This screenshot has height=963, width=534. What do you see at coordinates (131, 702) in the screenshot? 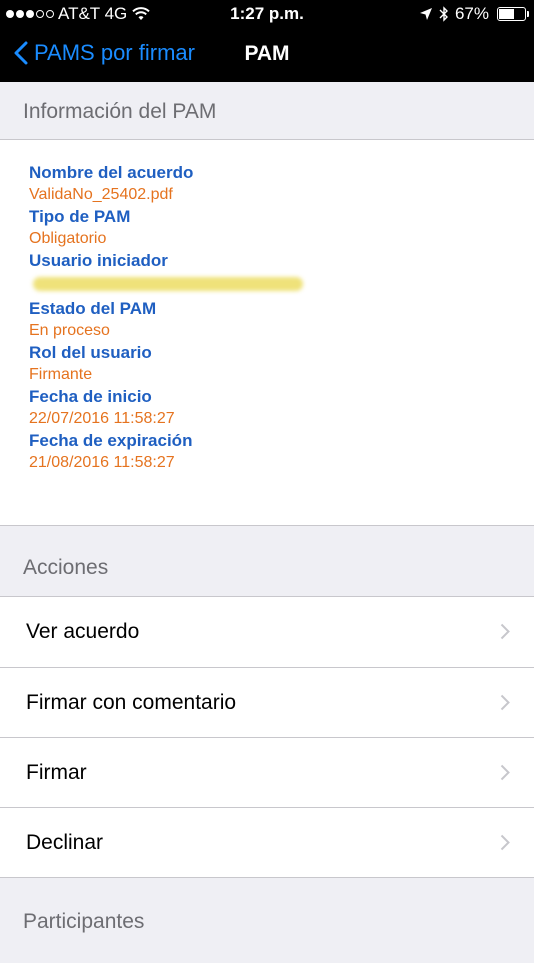
I see `action-label: Firmar con comentario` at bounding box center [131, 702].